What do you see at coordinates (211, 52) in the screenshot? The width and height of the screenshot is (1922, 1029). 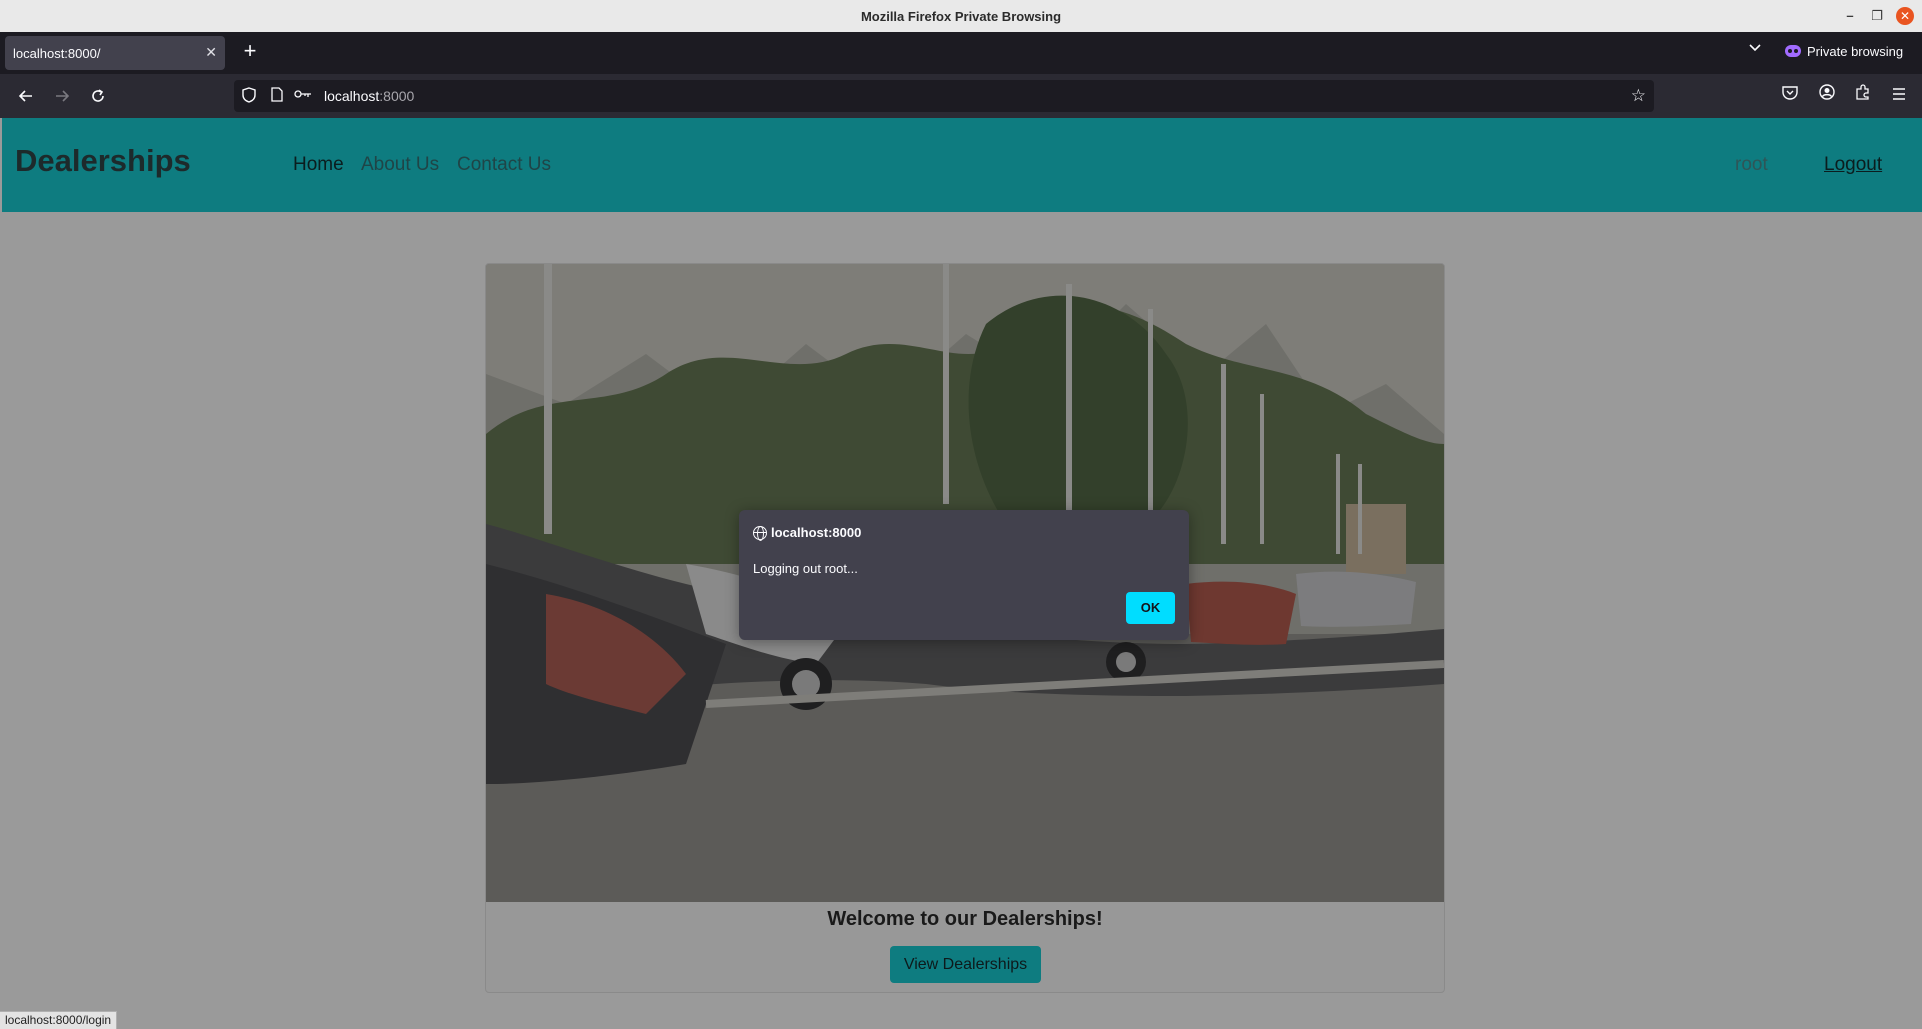 I see `close-tab-icon: ✕` at bounding box center [211, 52].